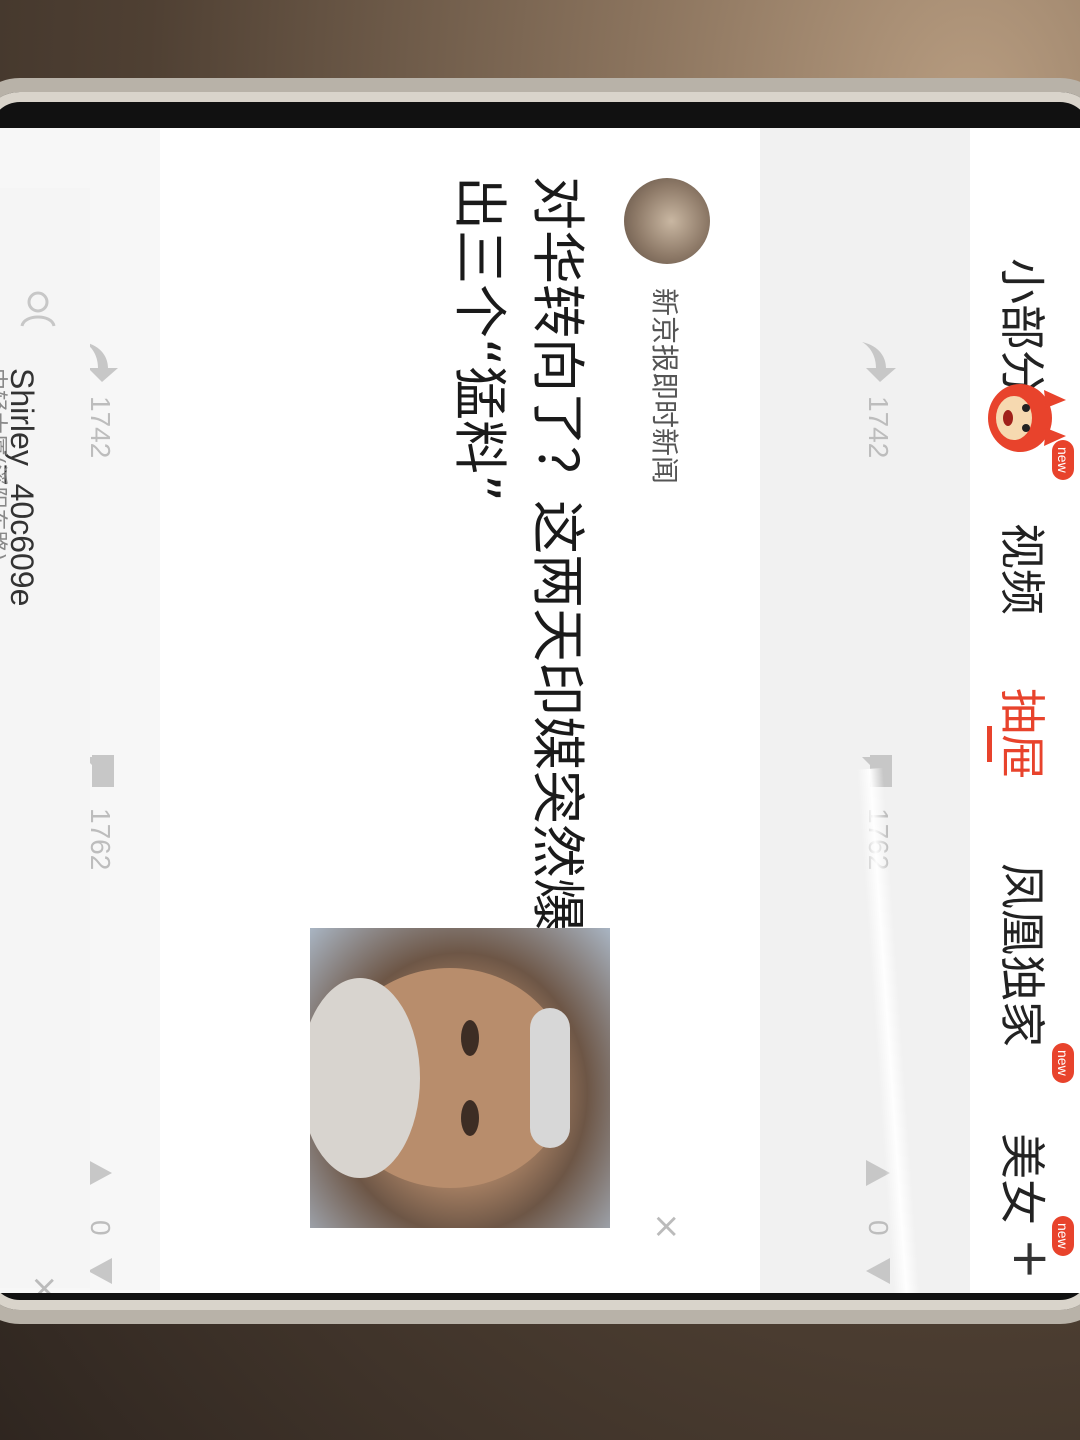 This screenshot has width=1080, height=1440. What do you see at coordinates (1063, 460) in the screenshot?
I see `mascot-new-badge: new` at bounding box center [1063, 460].